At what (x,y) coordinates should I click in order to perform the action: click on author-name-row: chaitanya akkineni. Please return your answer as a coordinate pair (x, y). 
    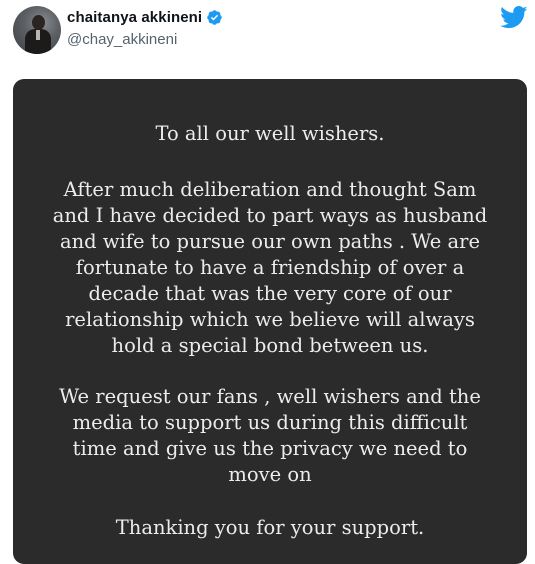
    Looking at the image, I should click on (145, 17).